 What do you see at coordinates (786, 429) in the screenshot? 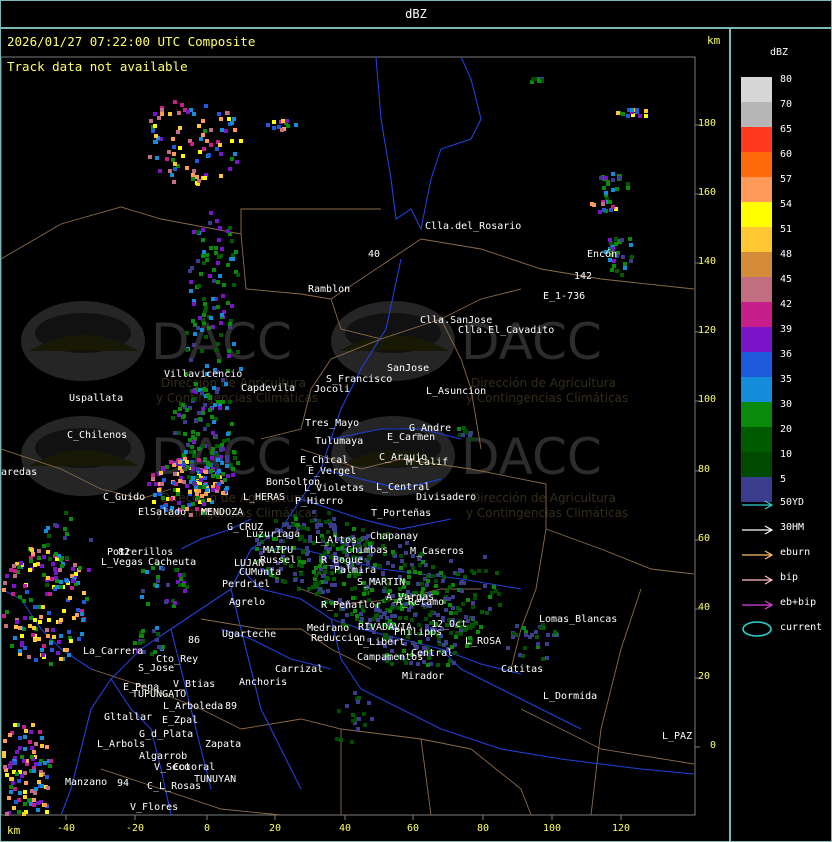
I see `legend-level-label: 20` at bounding box center [786, 429].